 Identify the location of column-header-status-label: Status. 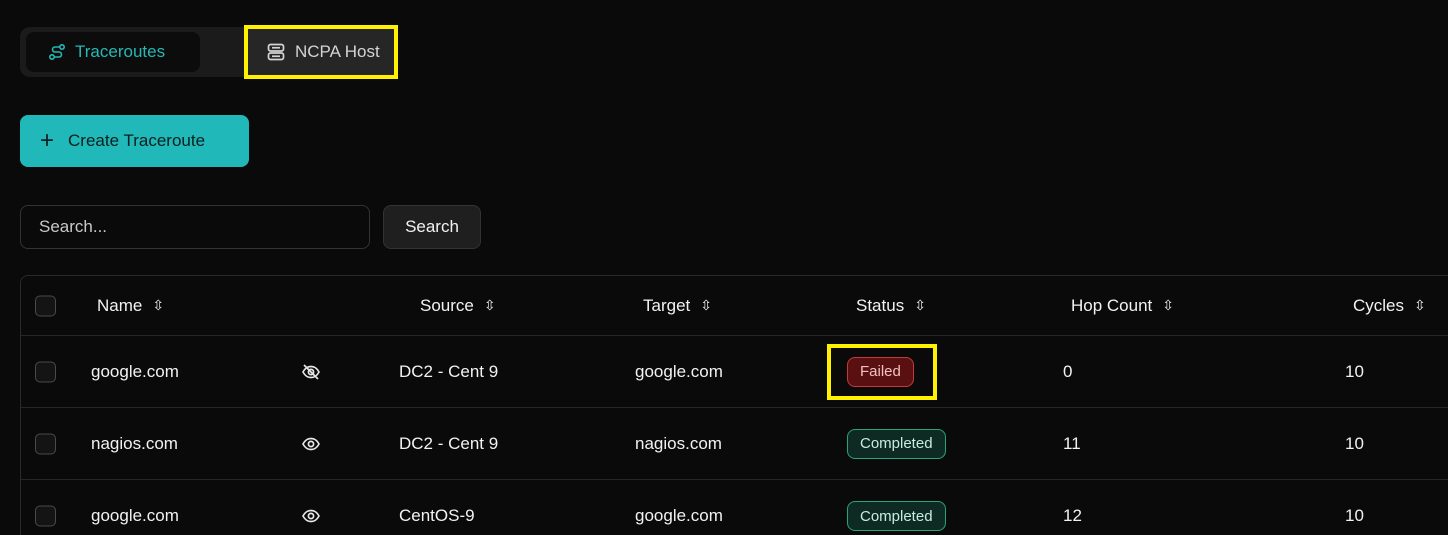
(880, 305).